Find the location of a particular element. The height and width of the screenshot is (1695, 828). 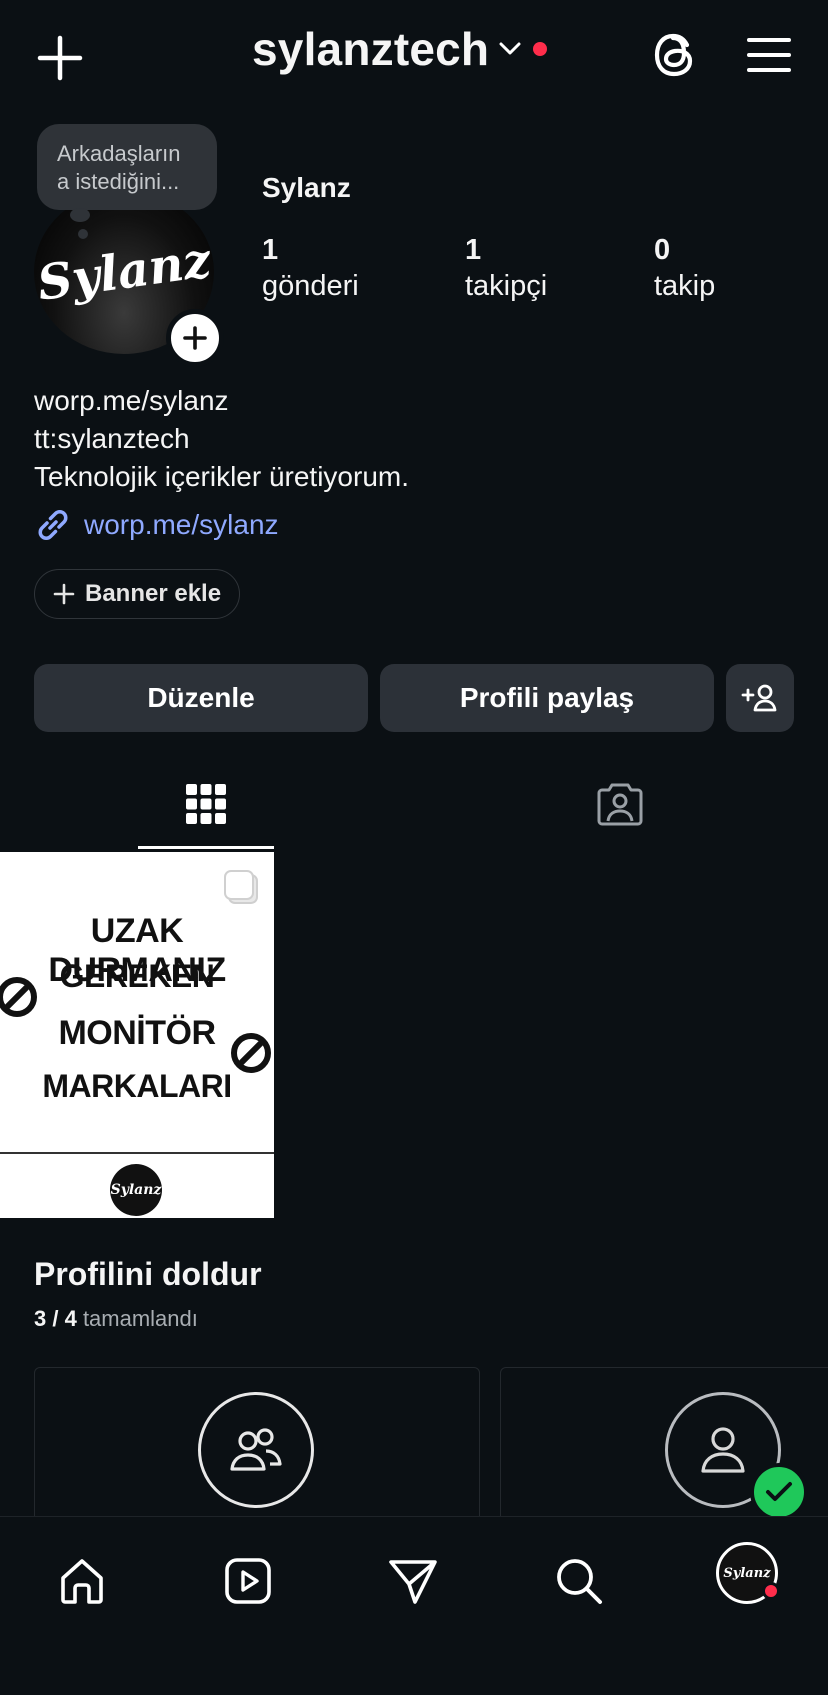

discover-people-button is located at coordinates (760, 698).